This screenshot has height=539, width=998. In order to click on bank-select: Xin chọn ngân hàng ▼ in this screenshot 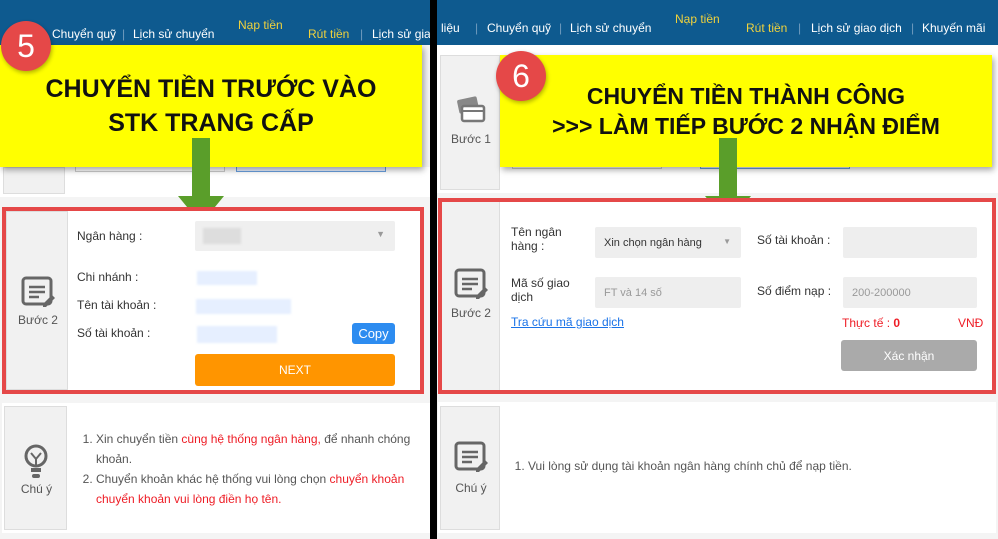, I will do `click(668, 242)`.